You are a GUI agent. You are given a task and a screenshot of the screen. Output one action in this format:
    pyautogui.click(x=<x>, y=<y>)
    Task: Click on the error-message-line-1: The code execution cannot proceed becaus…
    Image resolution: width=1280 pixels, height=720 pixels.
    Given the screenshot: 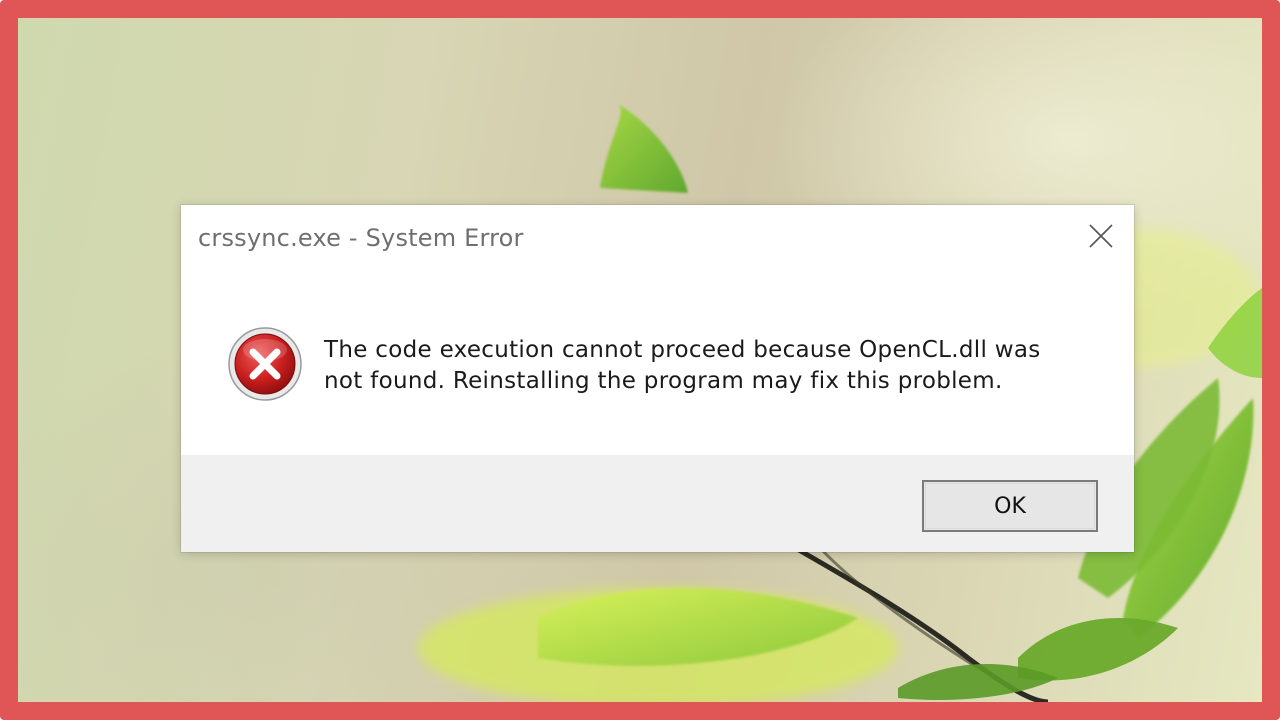 What is the action you would take?
    pyautogui.click(x=682, y=350)
    